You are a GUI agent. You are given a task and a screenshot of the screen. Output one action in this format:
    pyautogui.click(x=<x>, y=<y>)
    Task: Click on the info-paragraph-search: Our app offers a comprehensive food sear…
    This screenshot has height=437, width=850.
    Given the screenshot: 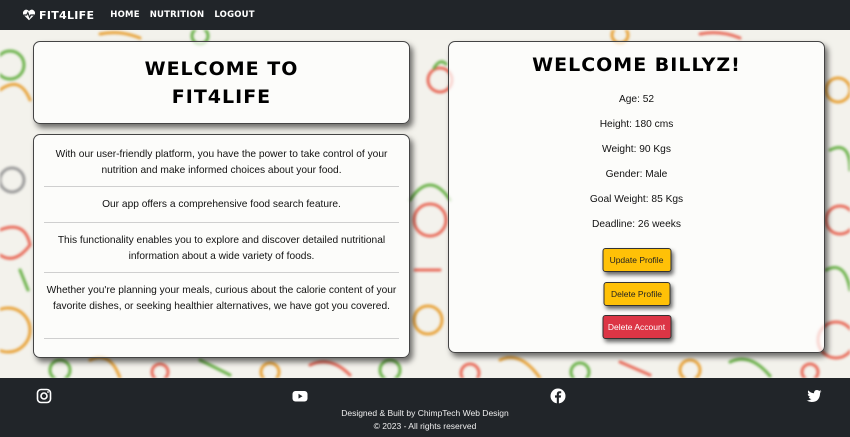 What is the action you would take?
    pyautogui.click(x=221, y=205)
    